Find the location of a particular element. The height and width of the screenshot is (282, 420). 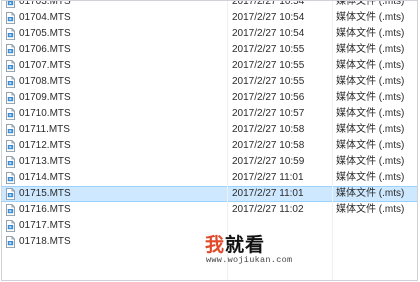

file-row: 01709.MTS 2017/2/27 10:56 媒体文件 (.mts) is located at coordinates (209, 98).